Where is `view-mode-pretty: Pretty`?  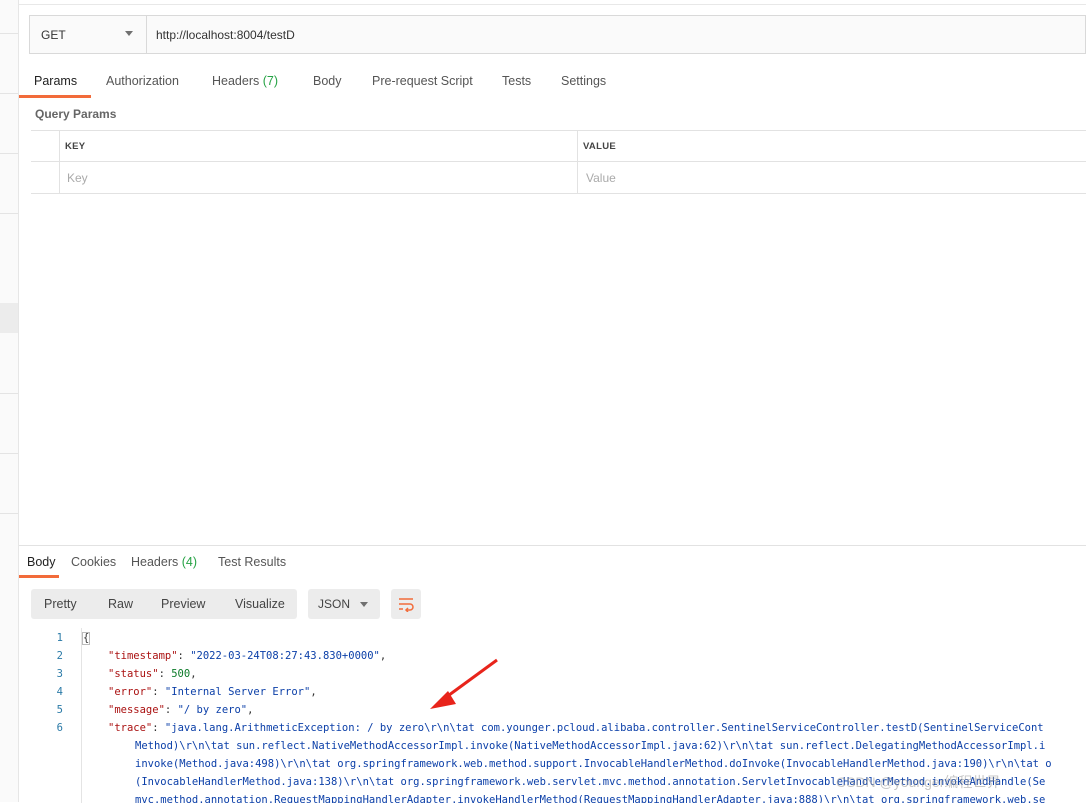
view-mode-pretty: Pretty is located at coordinates (60, 604).